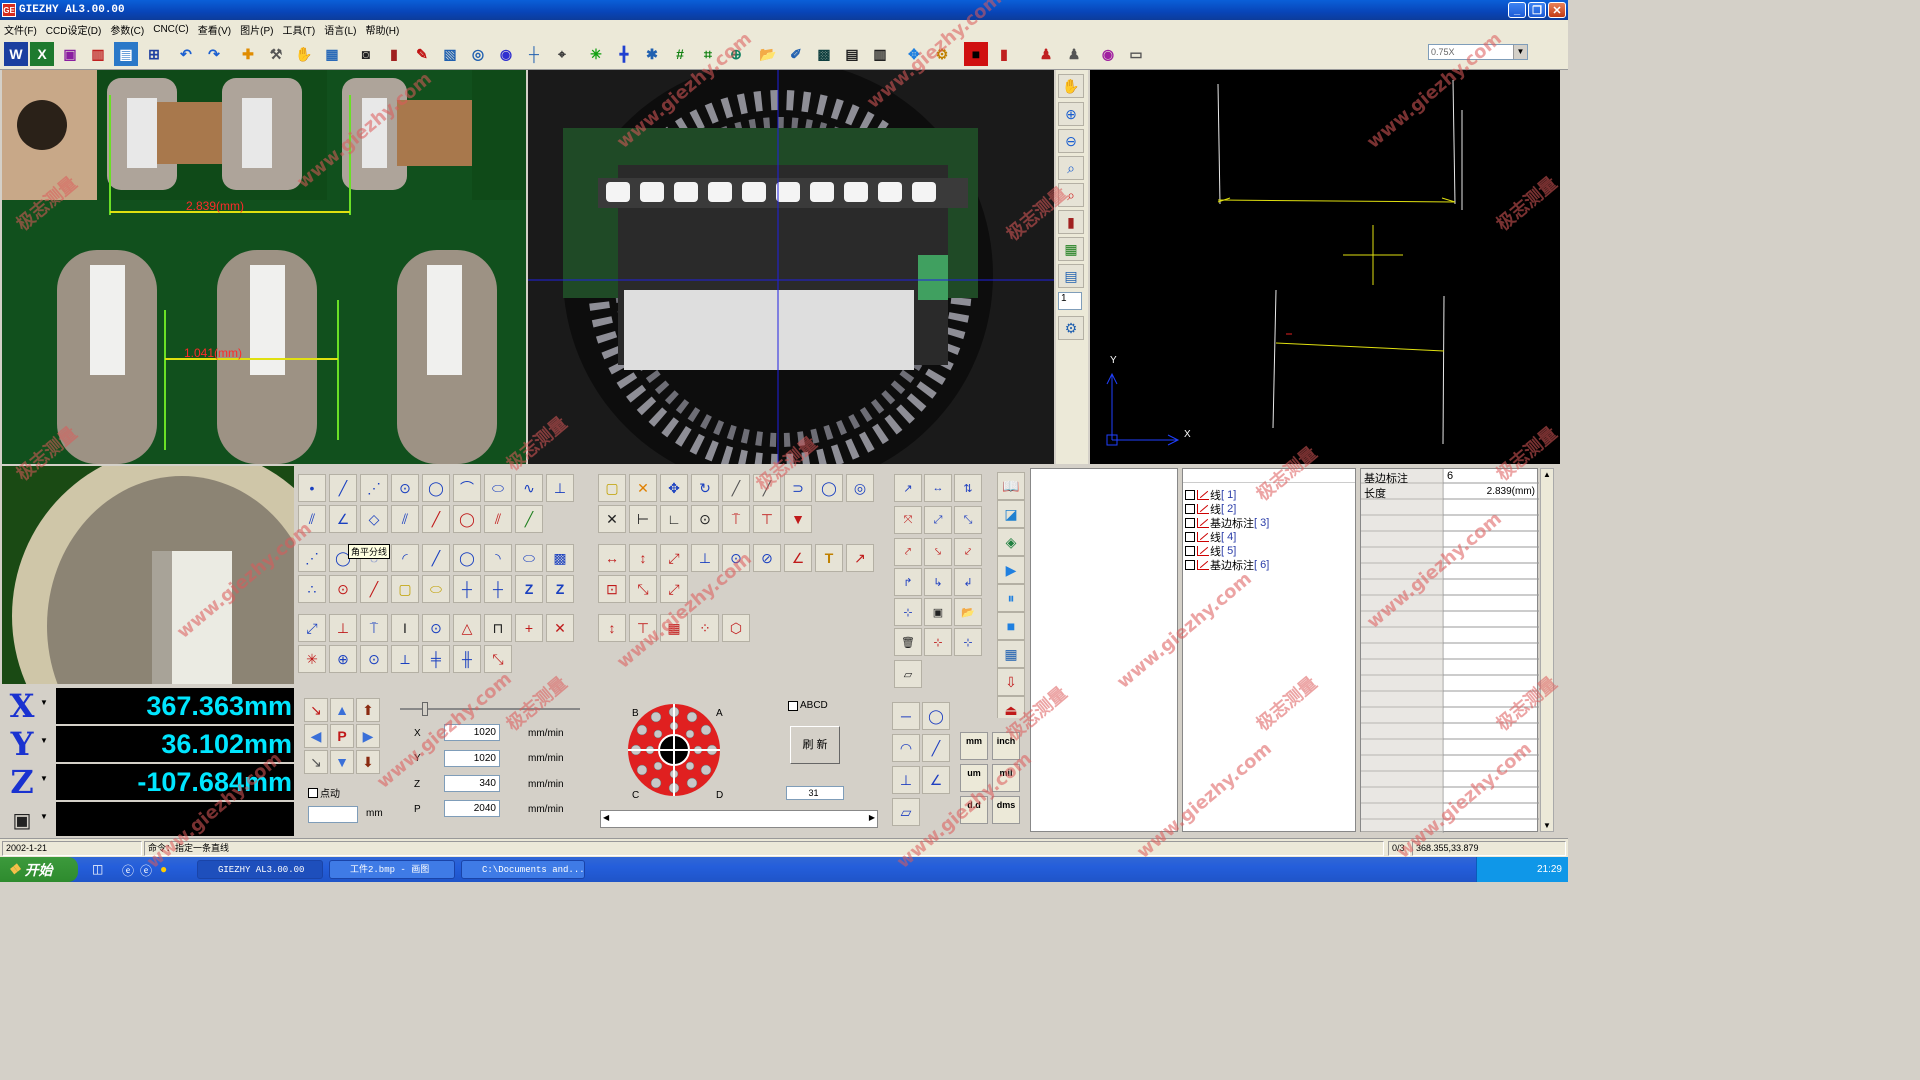 Image resolution: width=1920 pixels, height=1080 pixels. I want to click on pcb-image-view: 2.839(mm) 1.041(mm), so click(264, 267).